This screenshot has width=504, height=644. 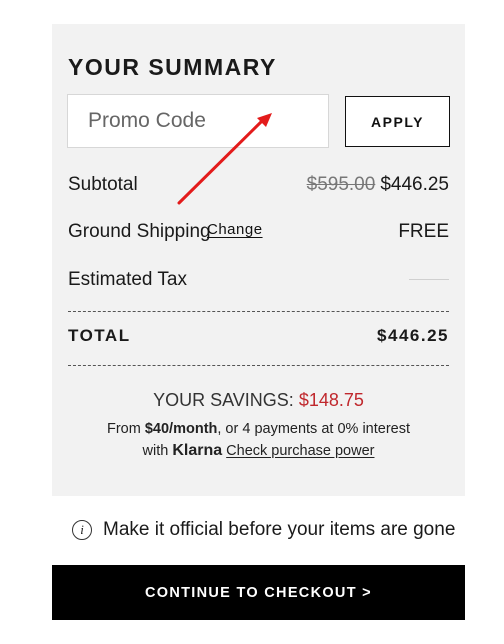 I want to click on shipping-value: FREE, so click(x=423, y=231).